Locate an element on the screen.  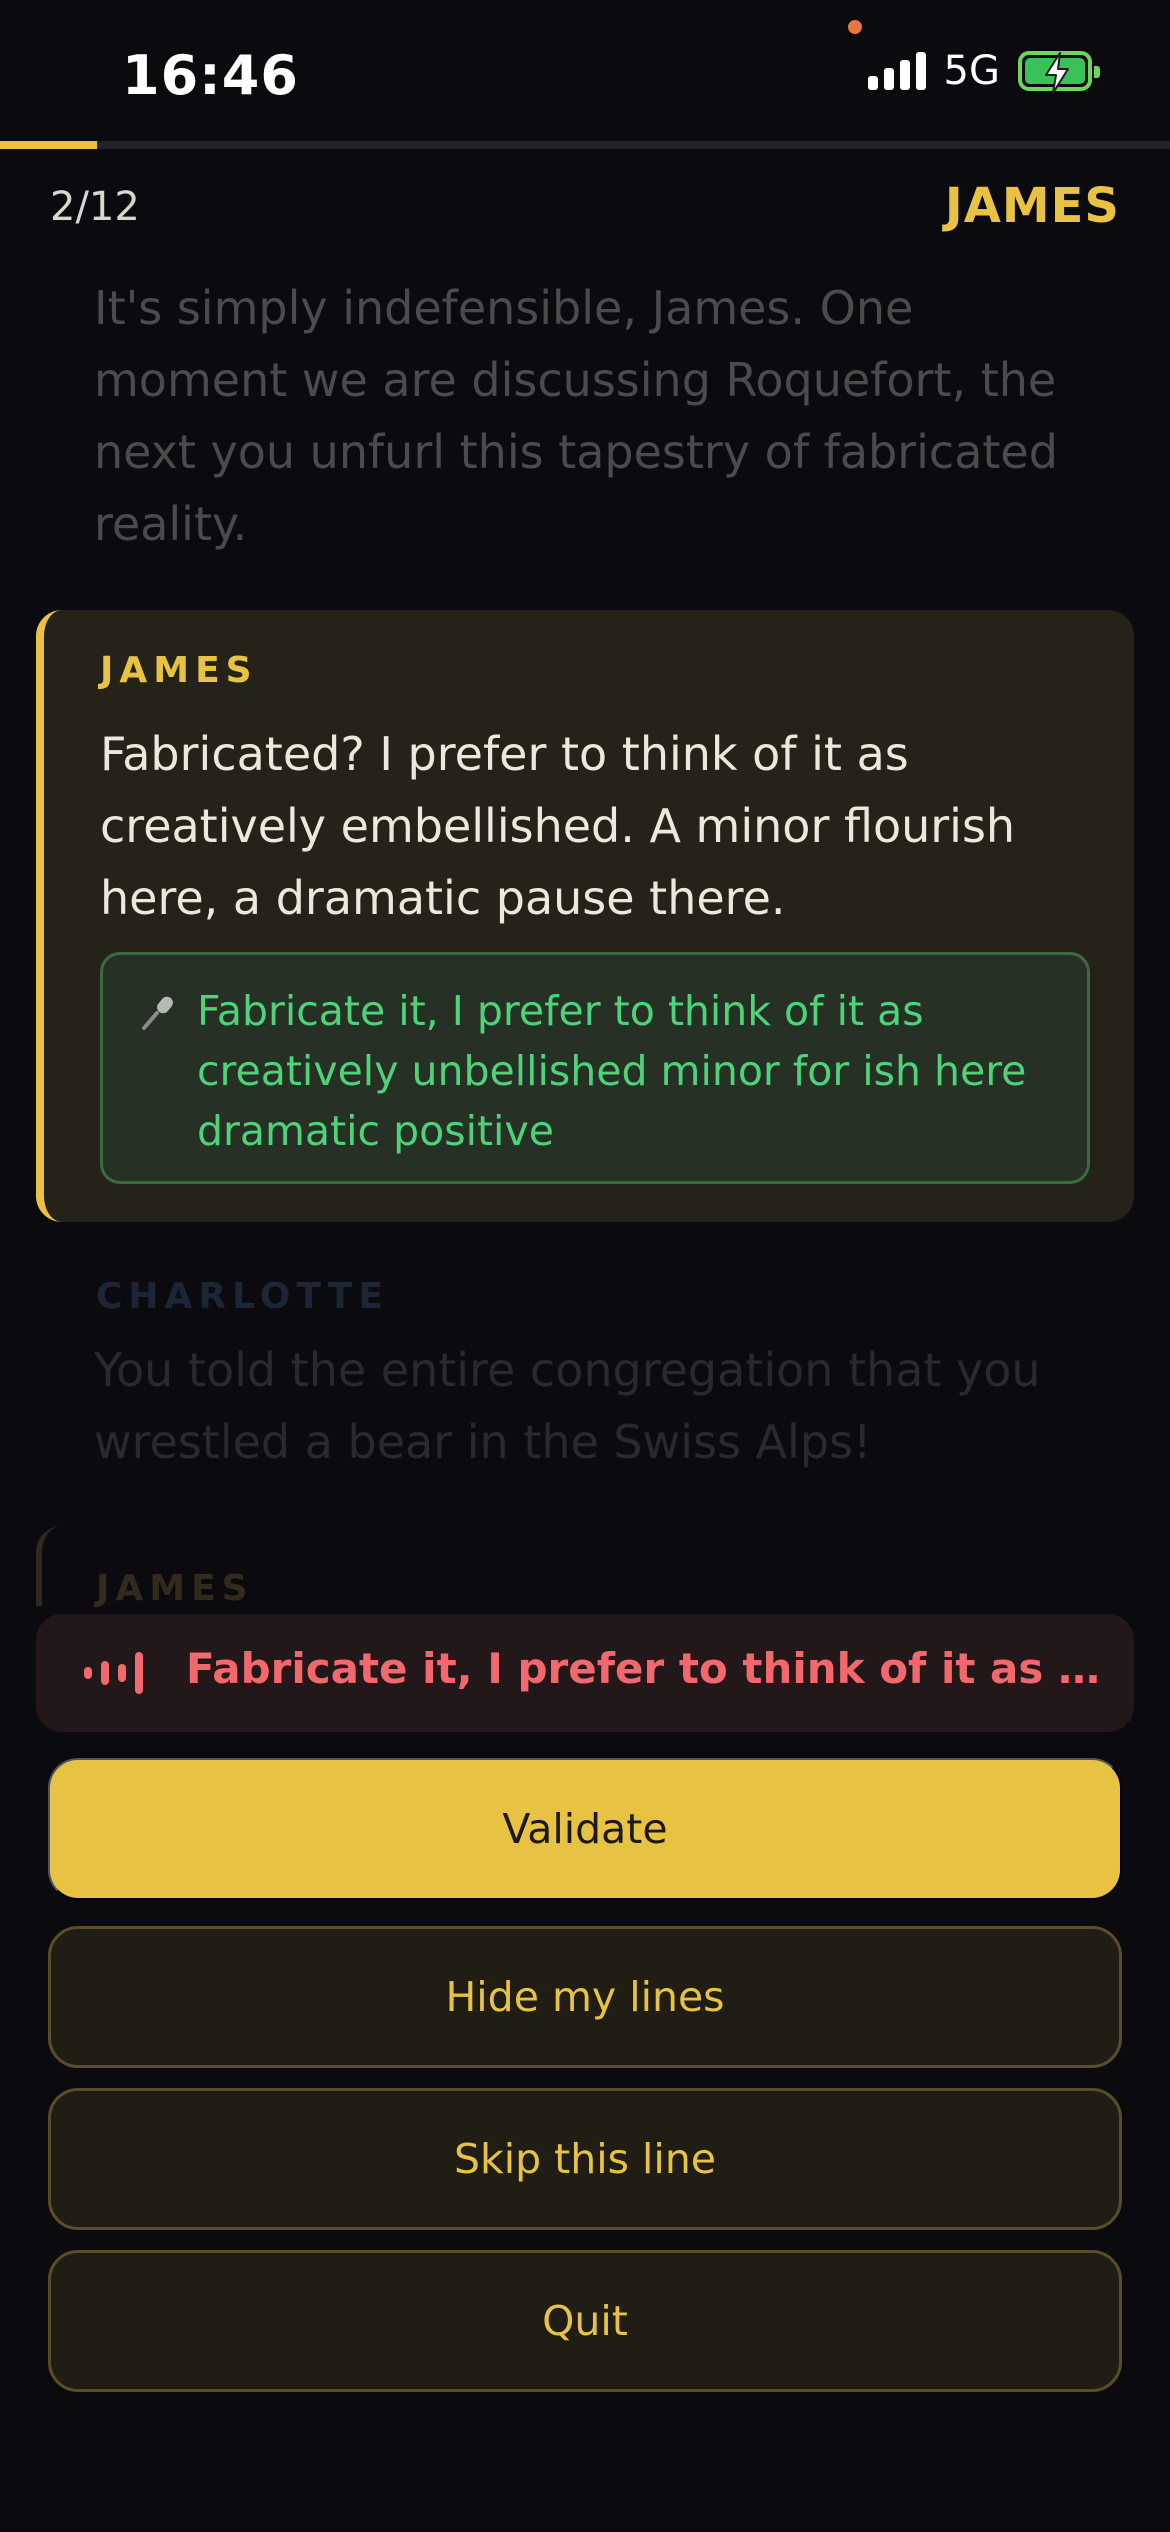
following-card-edge is located at coordinates (56, 1566).